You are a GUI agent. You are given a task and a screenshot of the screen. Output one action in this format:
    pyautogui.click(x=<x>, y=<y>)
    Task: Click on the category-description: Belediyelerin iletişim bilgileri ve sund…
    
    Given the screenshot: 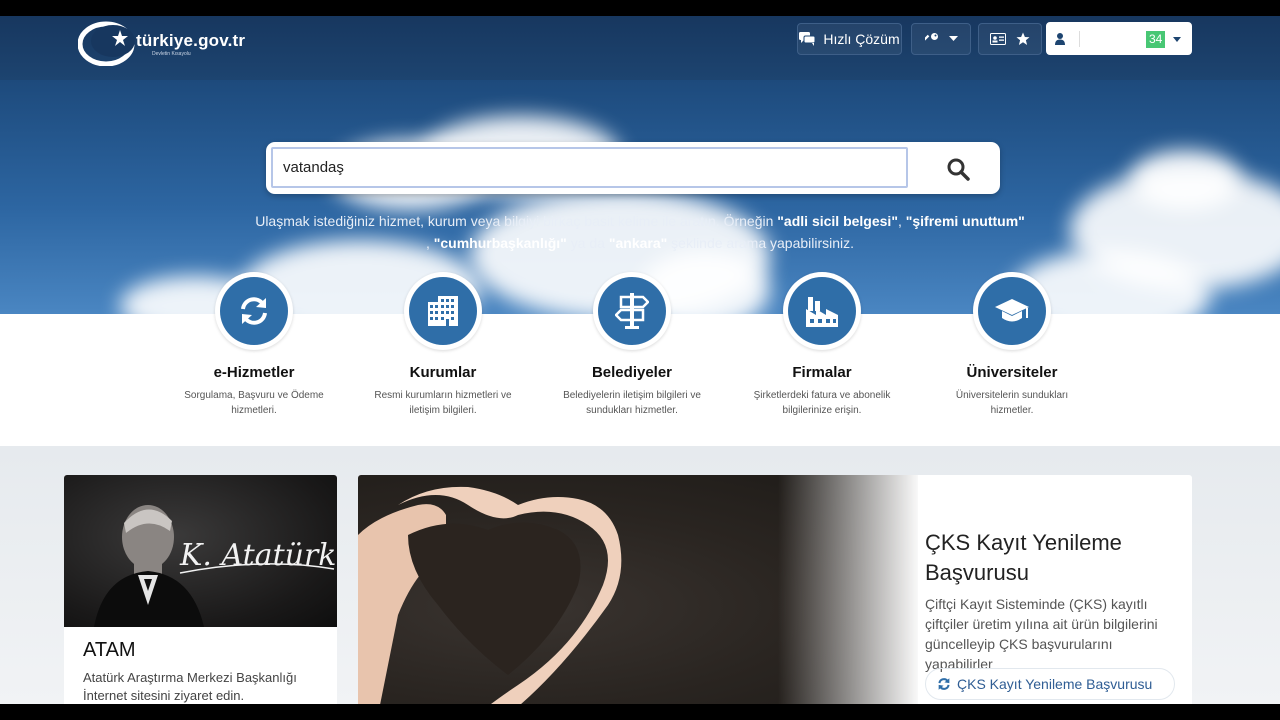 What is the action you would take?
    pyautogui.click(x=632, y=403)
    